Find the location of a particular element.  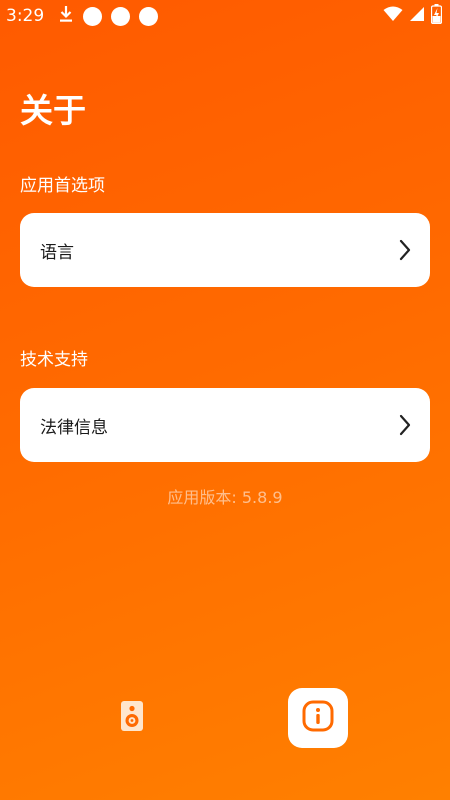

nav-speaker-button is located at coordinates (132, 718).